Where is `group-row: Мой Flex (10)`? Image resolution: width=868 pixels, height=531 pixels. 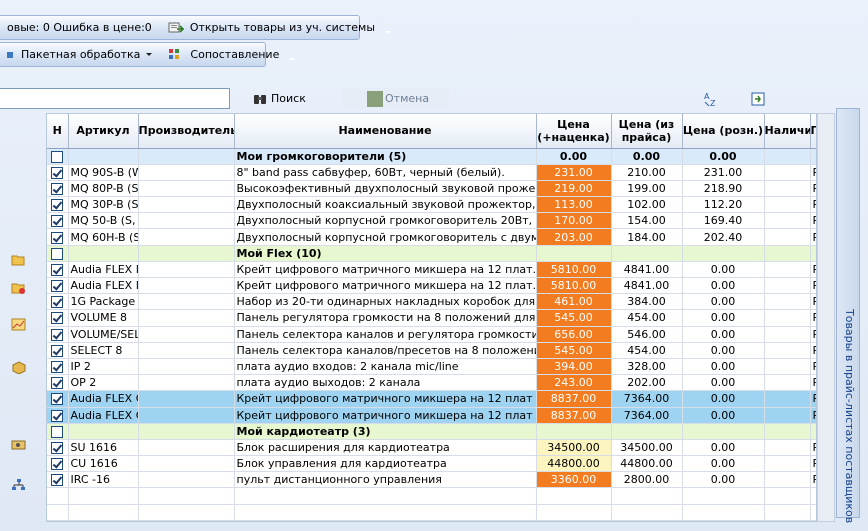
group-row: Мой Flex (10) is located at coordinates (431, 253).